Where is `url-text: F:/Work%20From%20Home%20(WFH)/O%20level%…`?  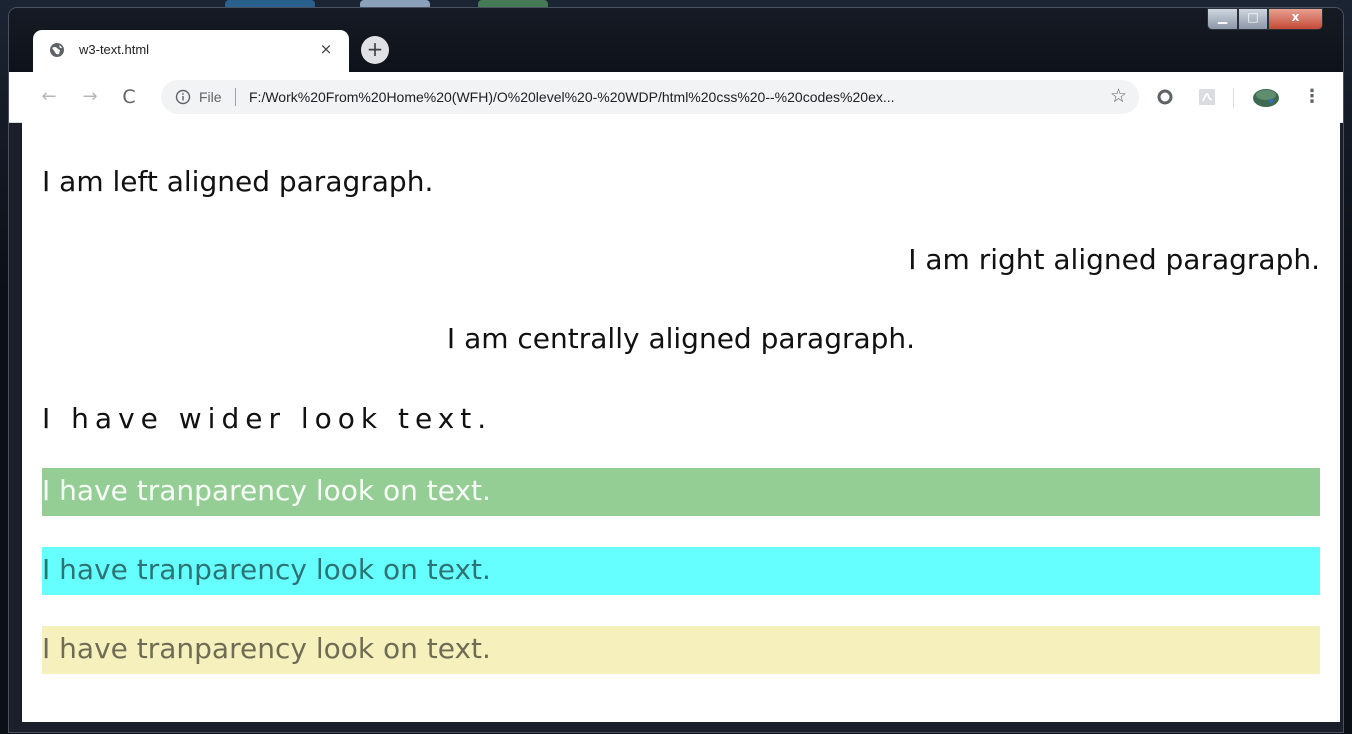 url-text: F:/Work%20From%20Home%20(WFH)/O%20level%… is located at coordinates (664, 97).